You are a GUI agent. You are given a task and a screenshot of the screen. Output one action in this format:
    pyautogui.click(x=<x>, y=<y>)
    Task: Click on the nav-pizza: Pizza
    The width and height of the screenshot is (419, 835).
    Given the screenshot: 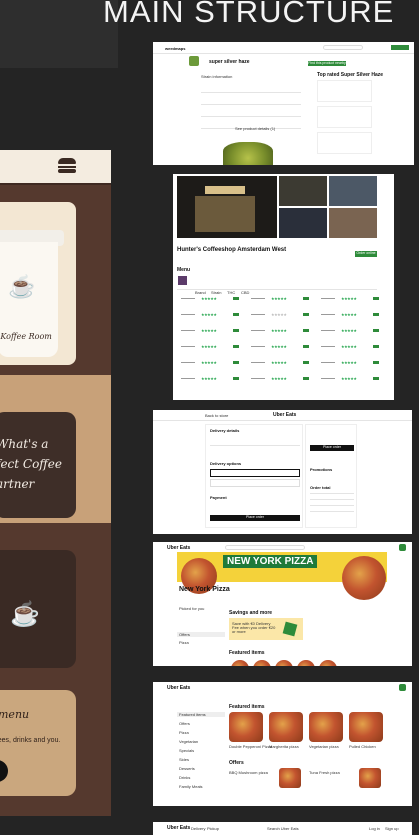 What is the action you would take?
    pyautogui.click(x=184, y=642)
    